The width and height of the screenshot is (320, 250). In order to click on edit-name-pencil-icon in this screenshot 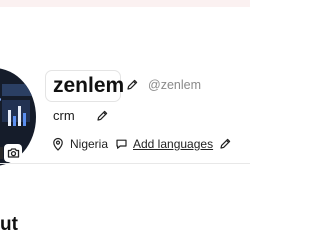, I will do `click(132, 85)`.